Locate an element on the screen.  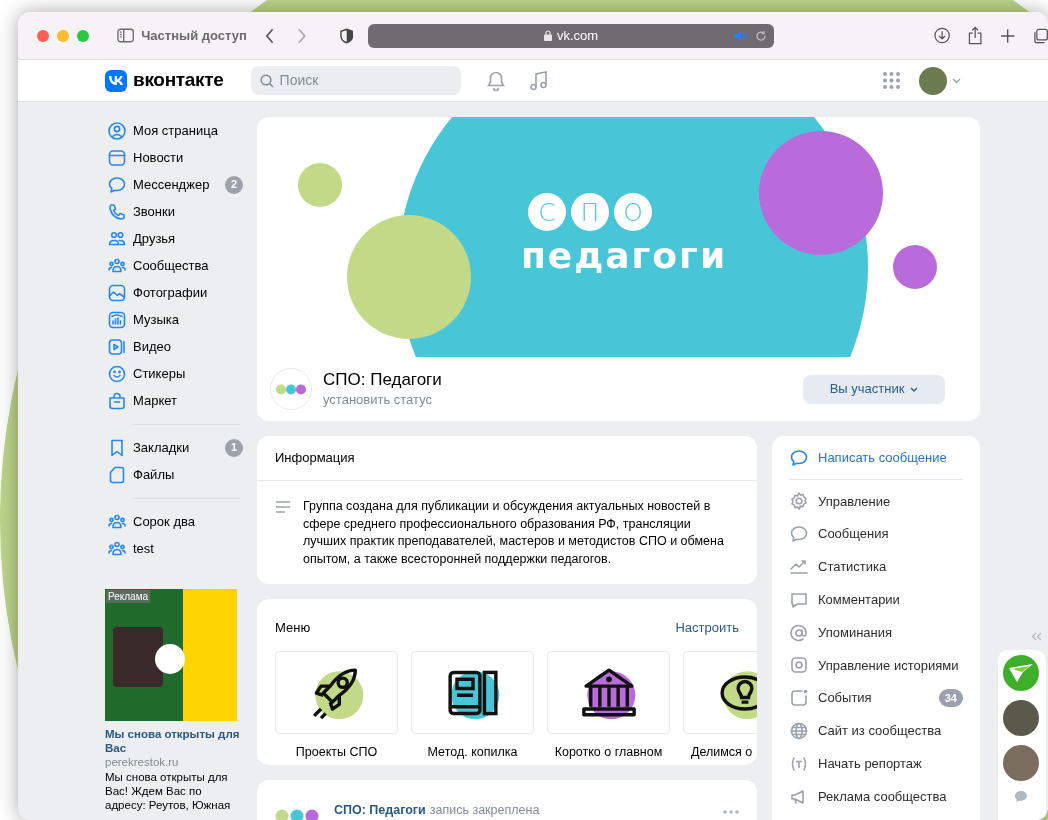
video-icon is located at coordinates (117, 346).